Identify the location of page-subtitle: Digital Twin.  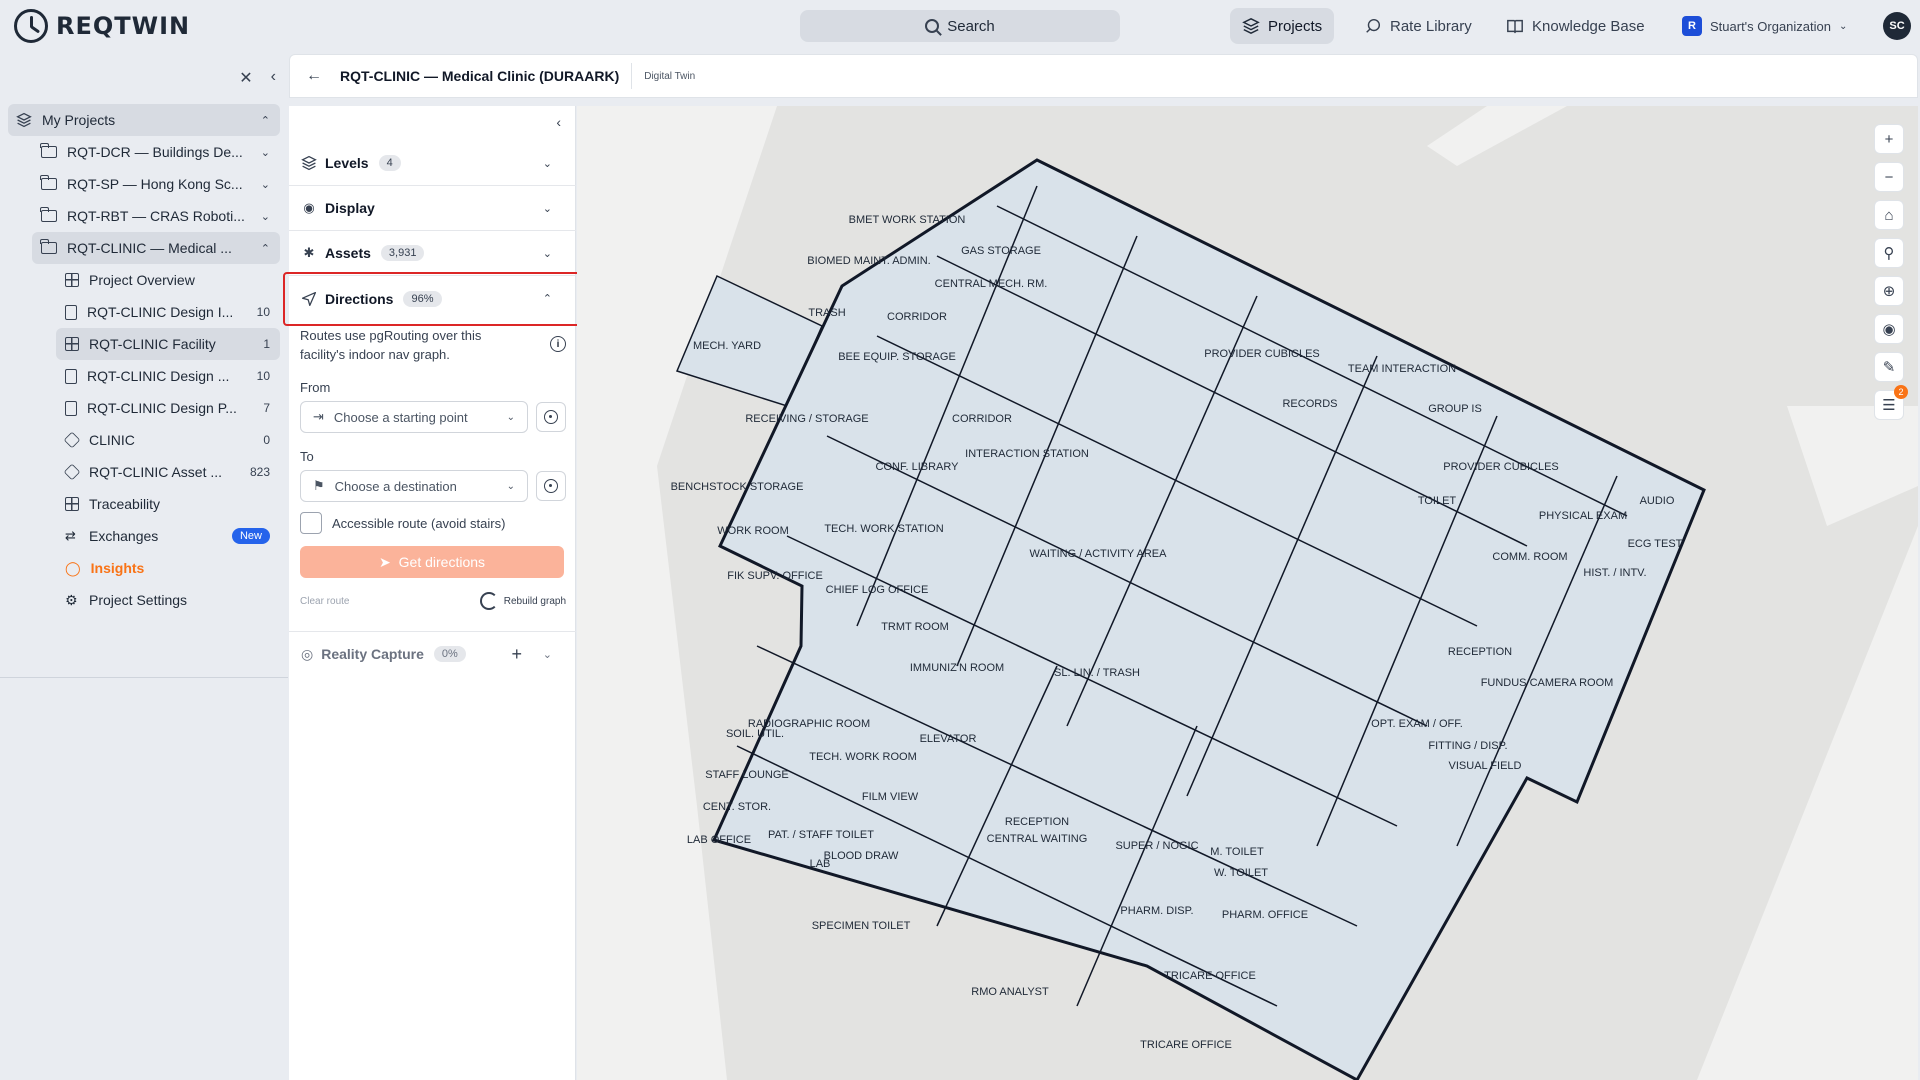
(670, 76).